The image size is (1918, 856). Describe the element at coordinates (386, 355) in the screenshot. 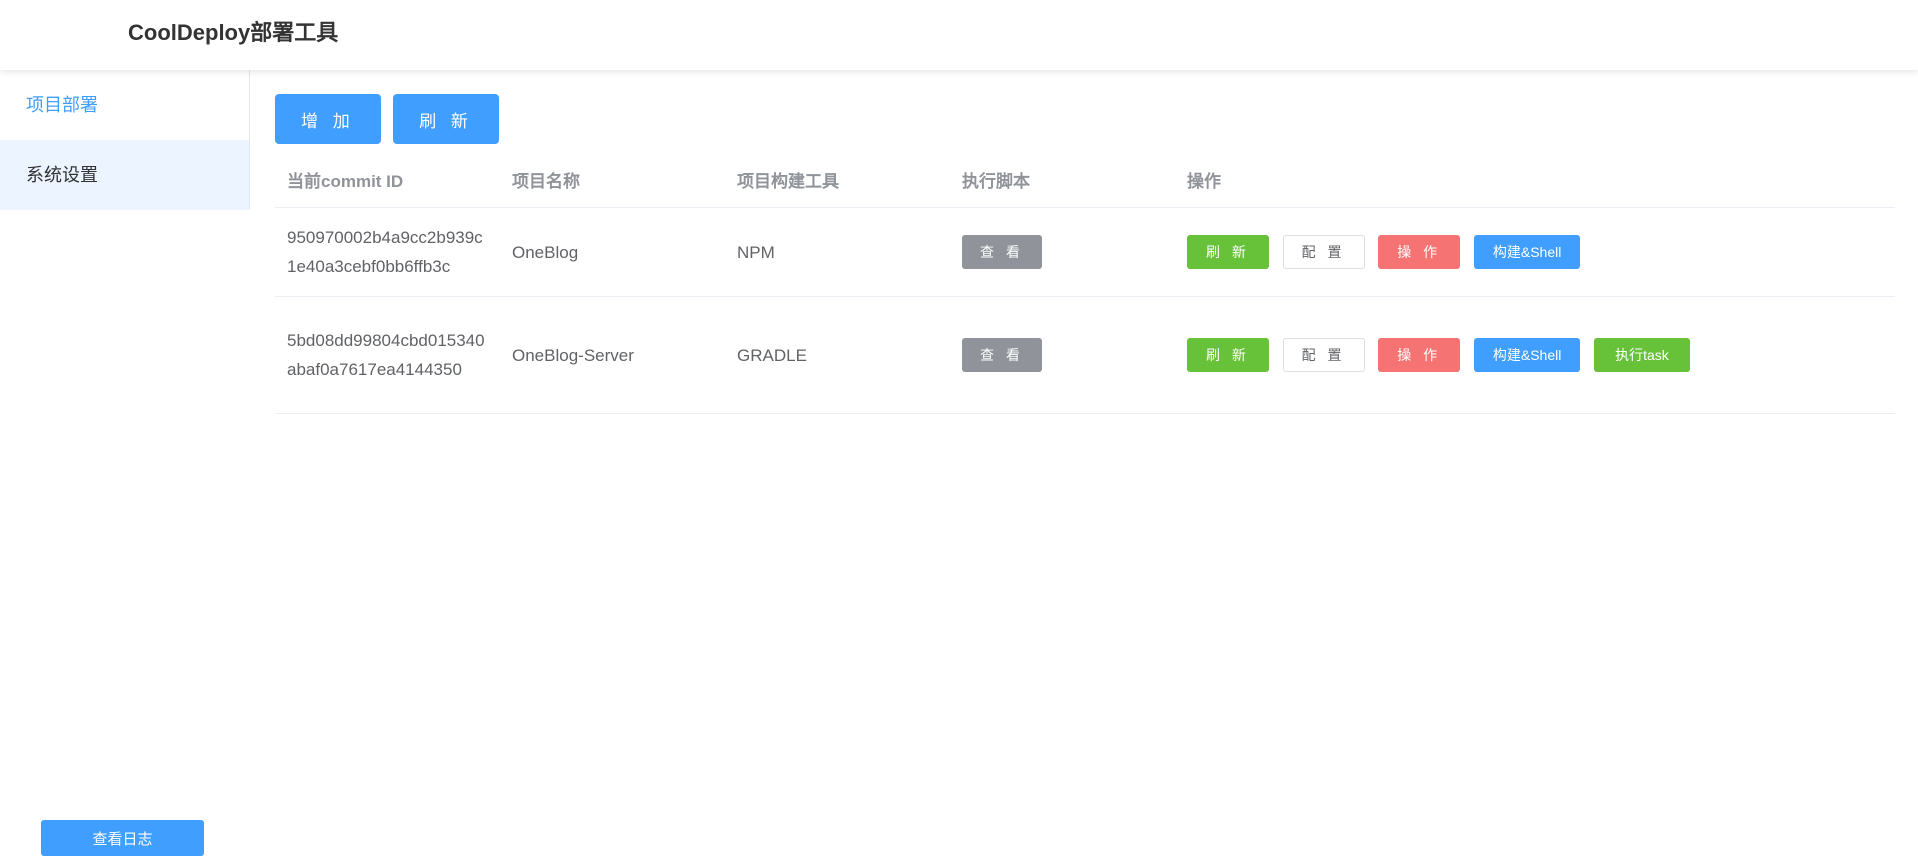

I see `commit-id-cell: 5bd08dd99804cbd015340abaf0a7617ea4144350` at that location.